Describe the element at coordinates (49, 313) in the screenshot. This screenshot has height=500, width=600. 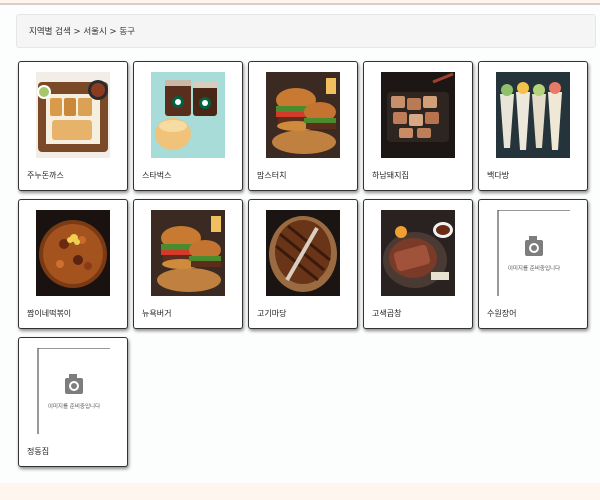
I see `restaurant-name: 짬이네떡볶이` at that location.